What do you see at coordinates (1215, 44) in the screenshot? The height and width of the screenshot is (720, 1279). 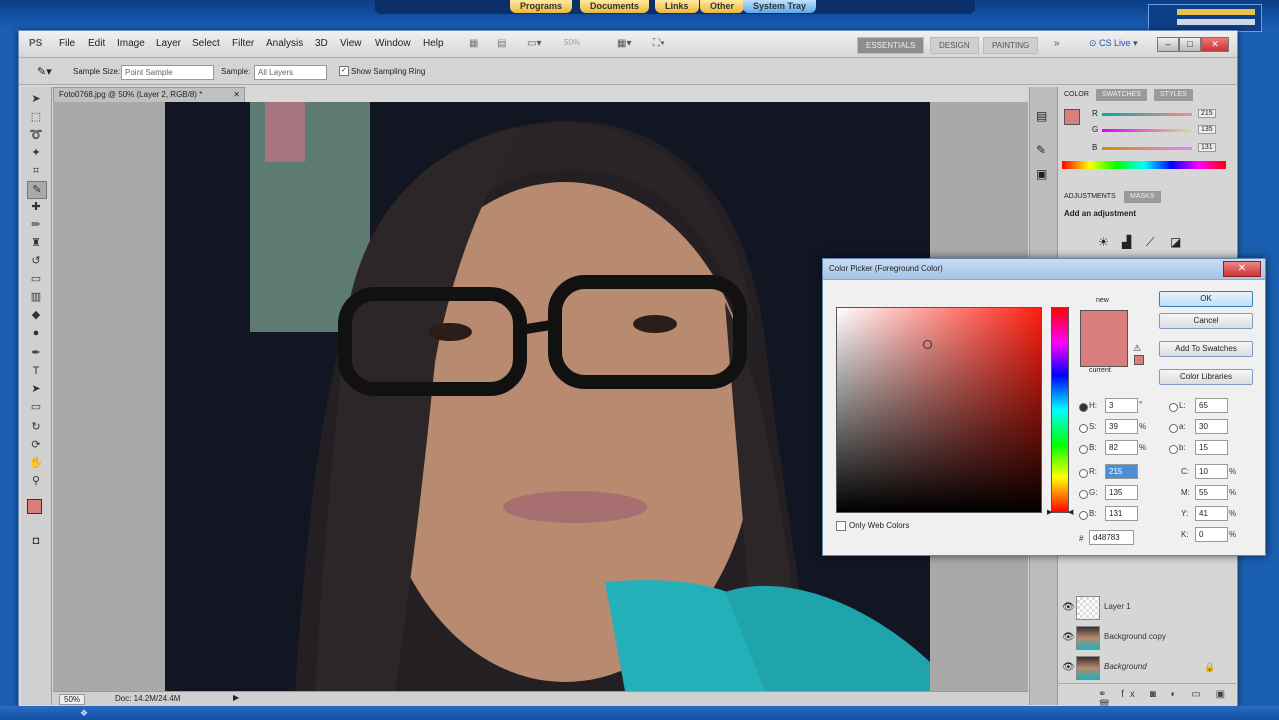 I see `close-button: ✕` at bounding box center [1215, 44].